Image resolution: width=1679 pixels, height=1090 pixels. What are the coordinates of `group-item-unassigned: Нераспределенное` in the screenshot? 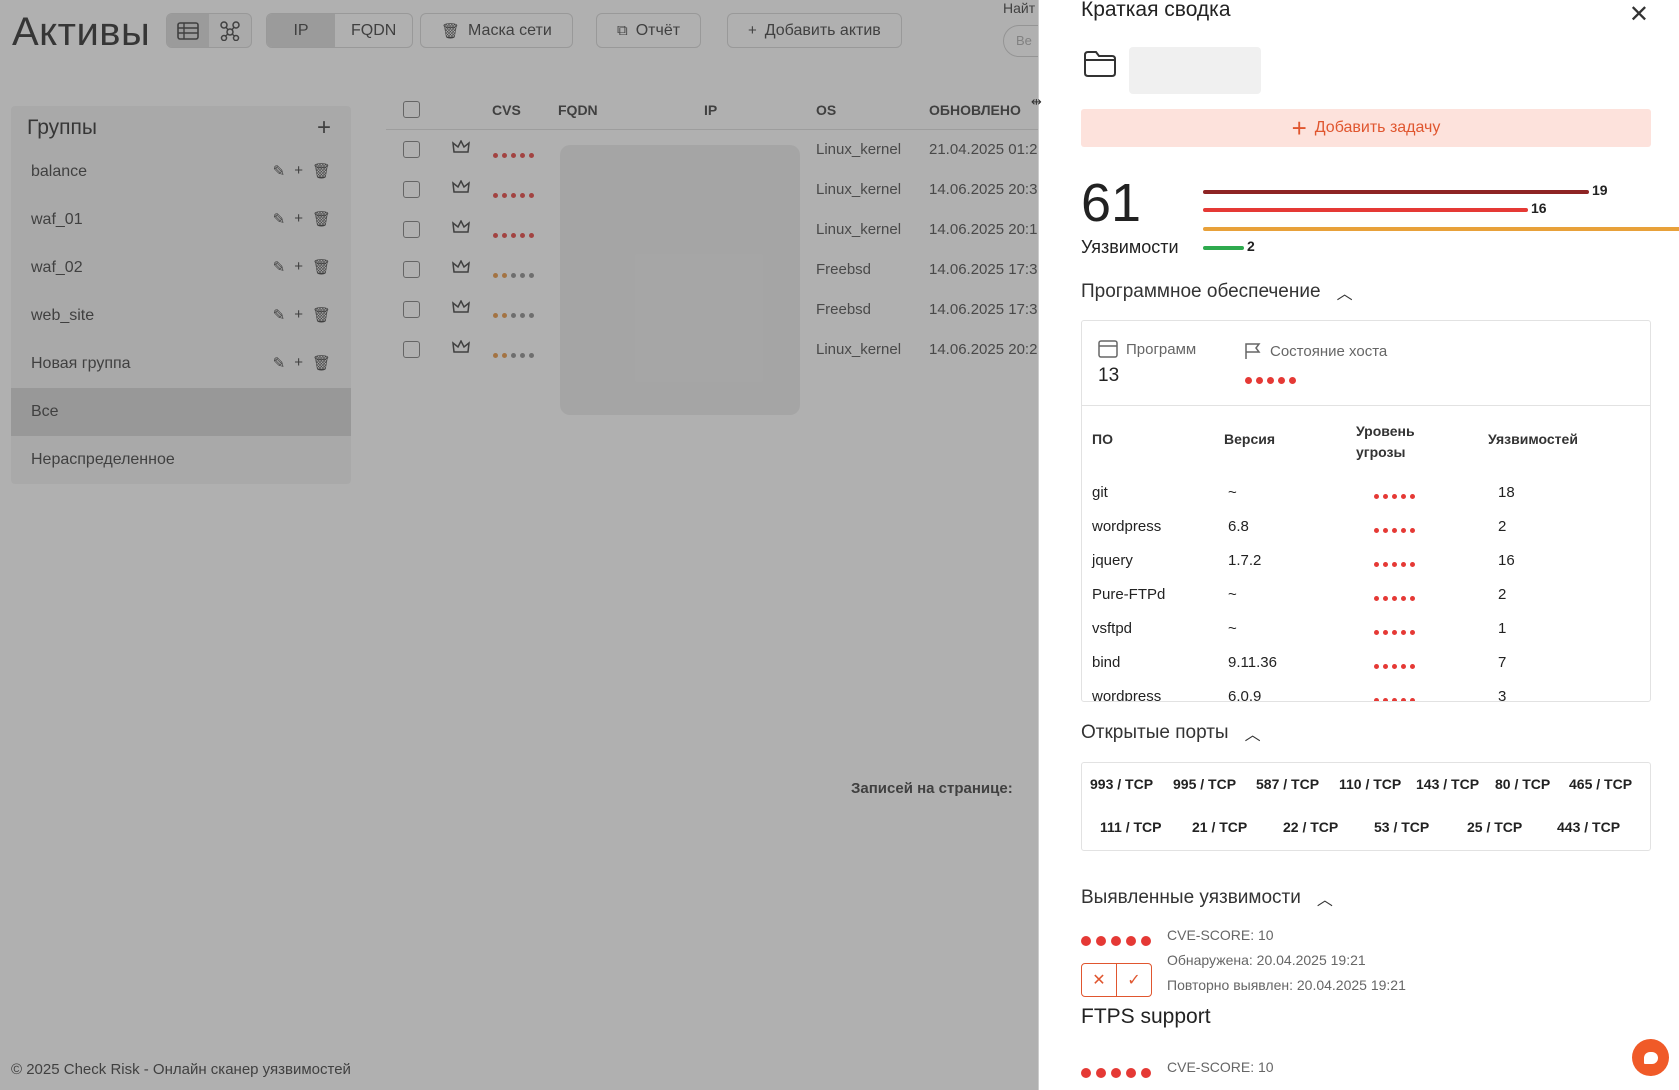 It's located at (181, 460).